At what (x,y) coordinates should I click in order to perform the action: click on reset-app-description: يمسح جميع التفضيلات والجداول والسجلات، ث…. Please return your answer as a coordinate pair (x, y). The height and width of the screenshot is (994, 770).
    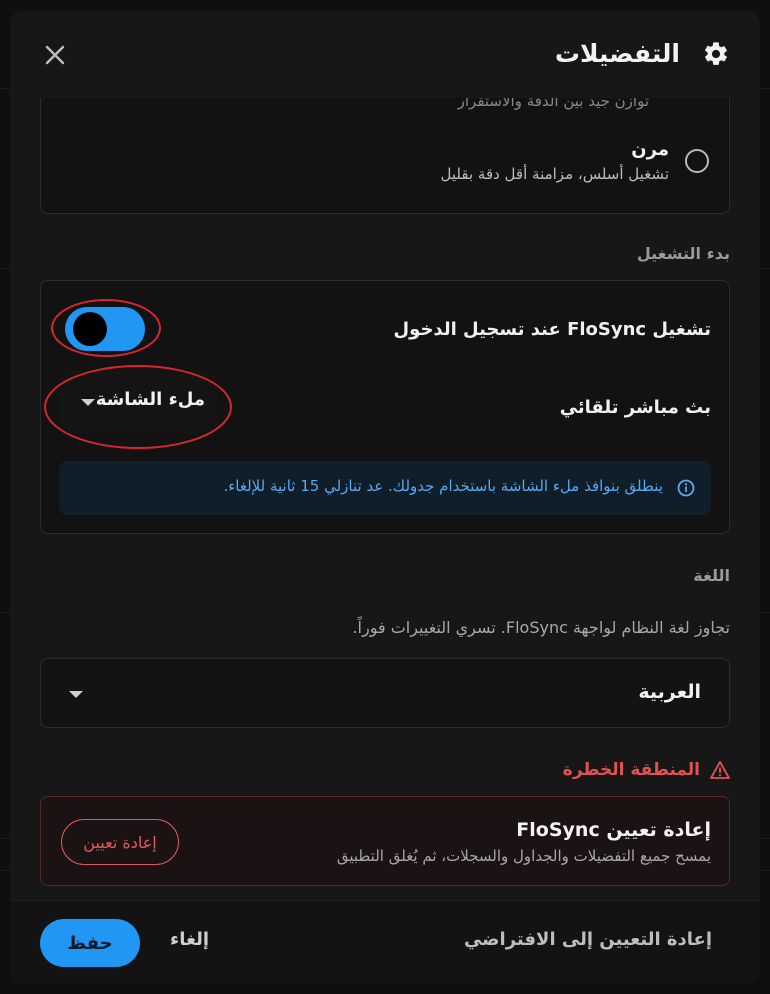
    Looking at the image, I should click on (523, 856).